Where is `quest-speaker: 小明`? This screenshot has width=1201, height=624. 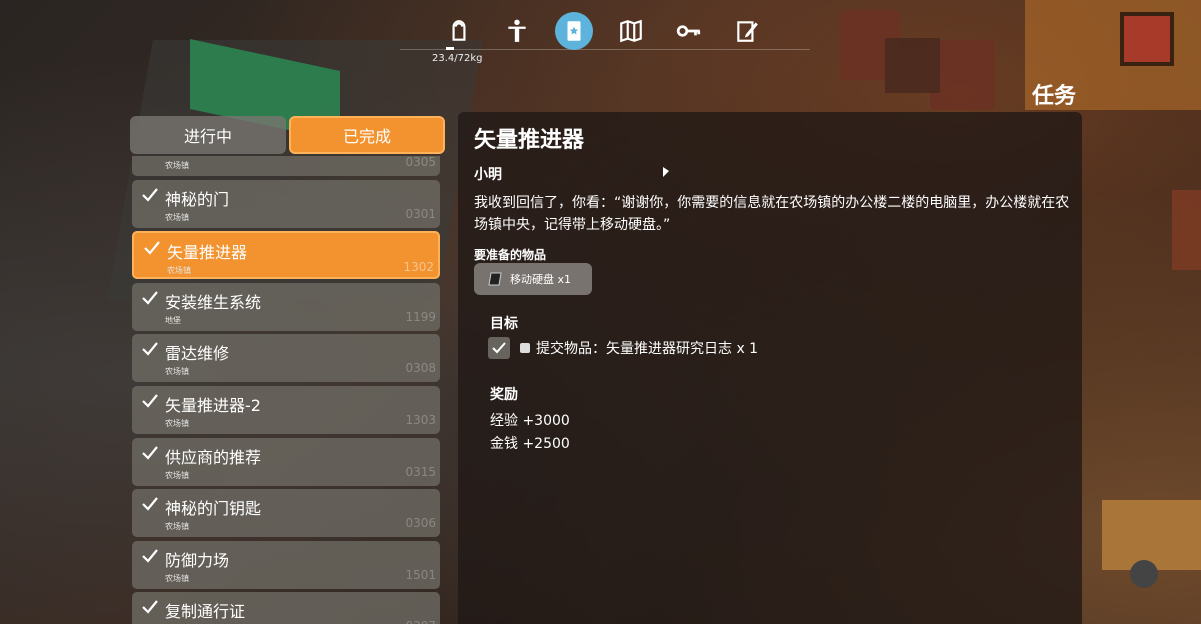 quest-speaker: 小明 is located at coordinates (488, 175).